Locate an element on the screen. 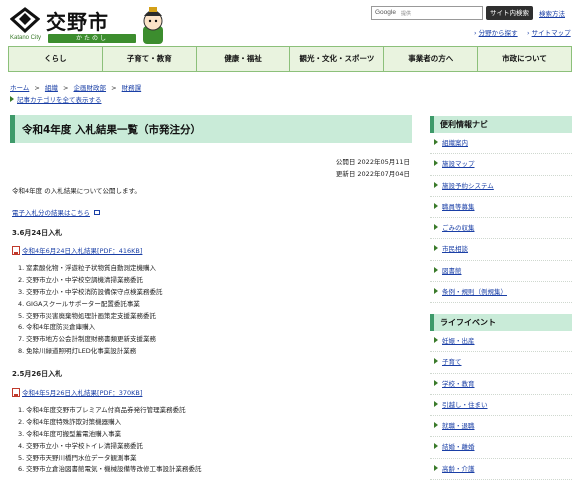 This screenshot has height=484, width=580. external-link-icon is located at coordinates (97, 212).